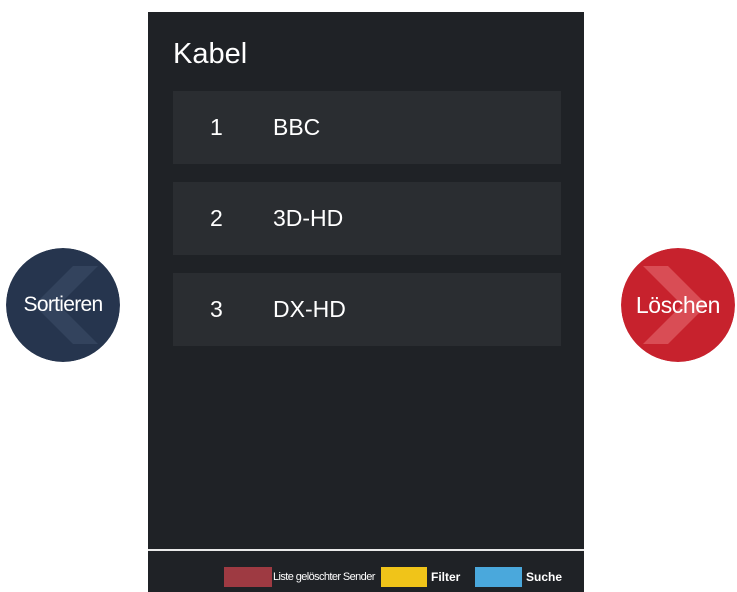 Image resolution: width=737 pixels, height=592 pixels. Describe the element at coordinates (544, 577) in the screenshot. I see `blue-key-label: Suche` at that location.